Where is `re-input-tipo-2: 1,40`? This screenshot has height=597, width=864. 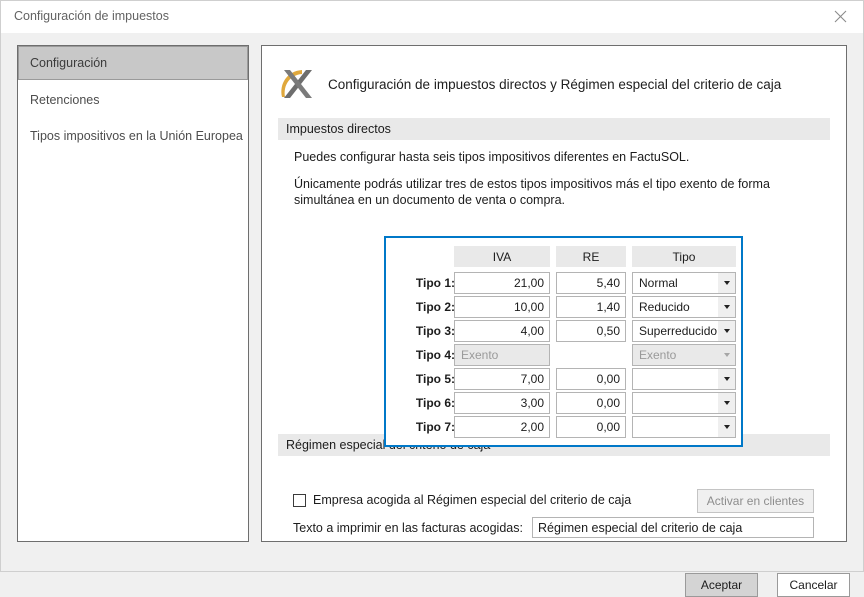 re-input-tipo-2: 1,40 is located at coordinates (591, 307).